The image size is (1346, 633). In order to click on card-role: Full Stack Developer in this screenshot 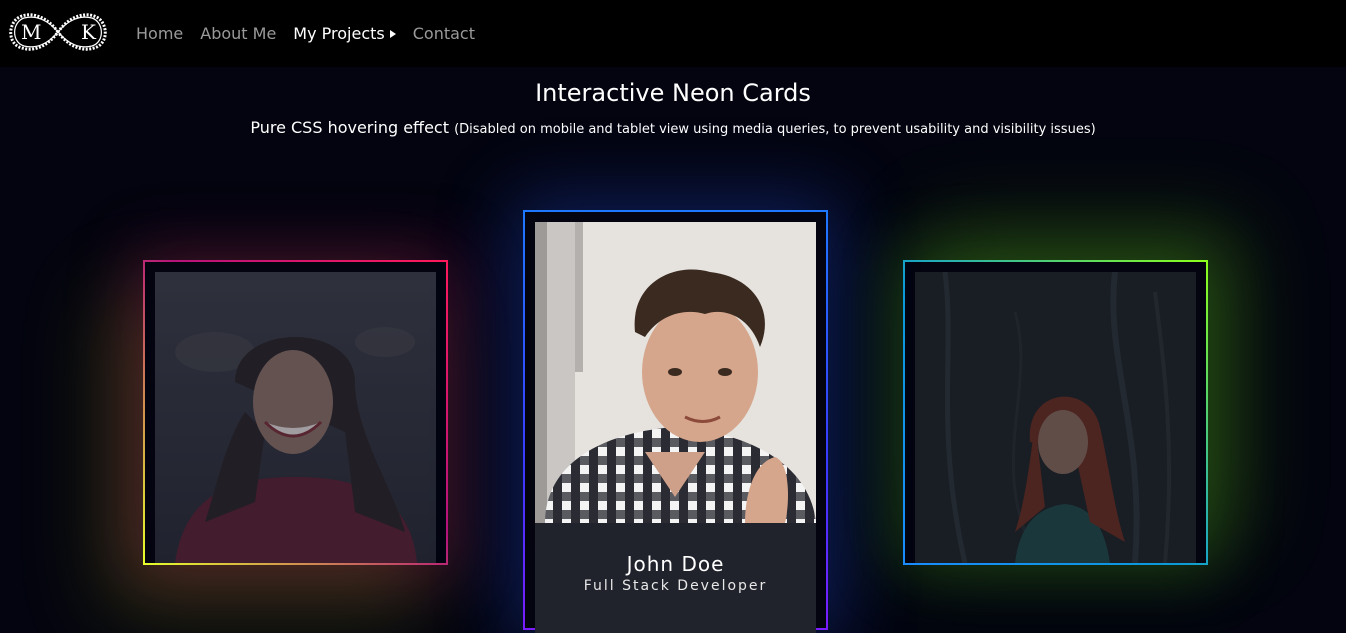, I will do `click(675, 586)`.